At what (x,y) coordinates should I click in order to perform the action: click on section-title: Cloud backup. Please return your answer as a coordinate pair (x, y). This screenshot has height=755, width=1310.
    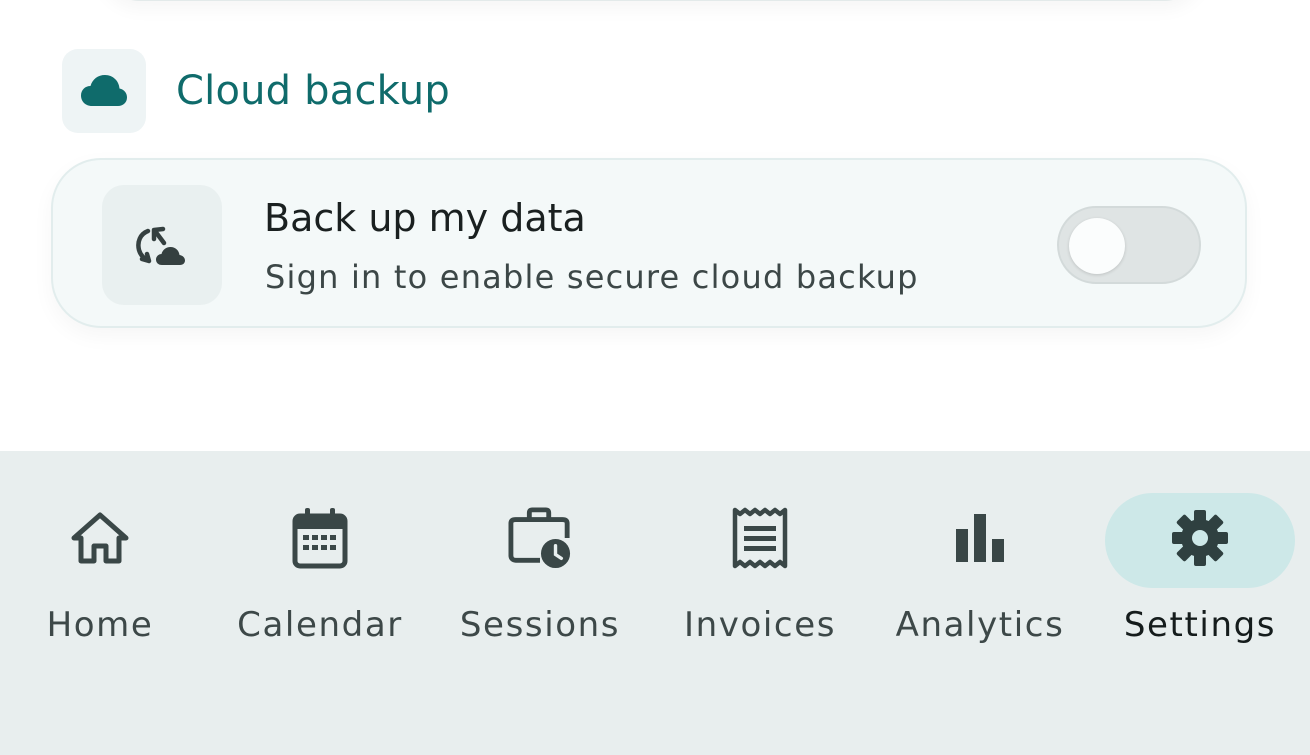
    Looking at the image, I should click on (313, 91).